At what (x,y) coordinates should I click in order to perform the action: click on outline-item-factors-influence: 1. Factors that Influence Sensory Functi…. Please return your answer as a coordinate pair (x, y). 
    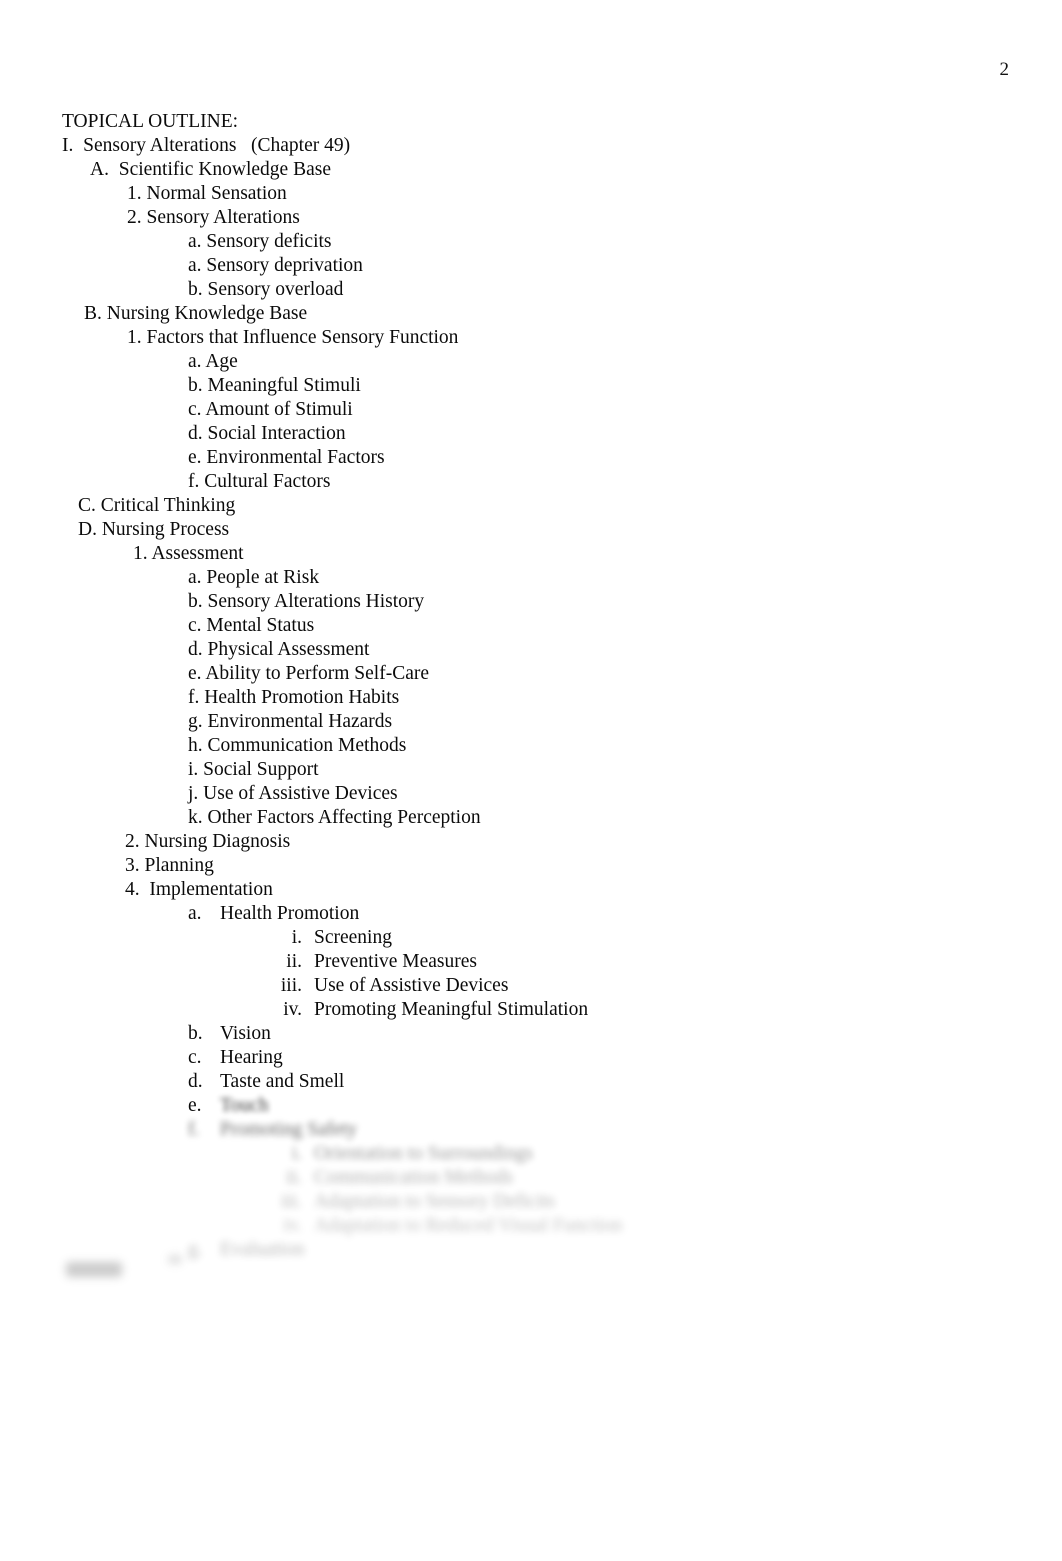
    Looking at the image, I should click on (531, 338).